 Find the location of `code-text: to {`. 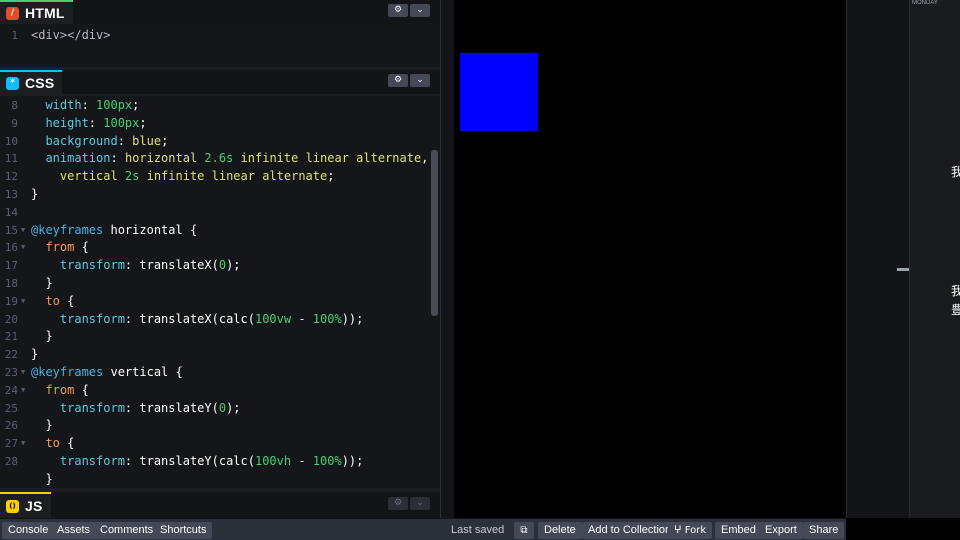

code-text: to { is located at coordinates (52, 444).